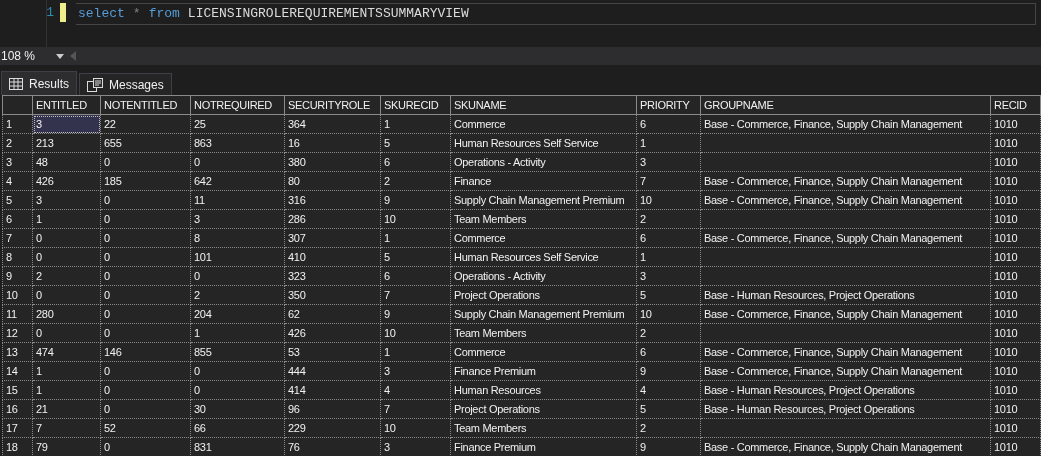  What do you see at coordinates (17, 276) in the screenshot?
I see `row-number: 9` at bounding box center [17, 276].